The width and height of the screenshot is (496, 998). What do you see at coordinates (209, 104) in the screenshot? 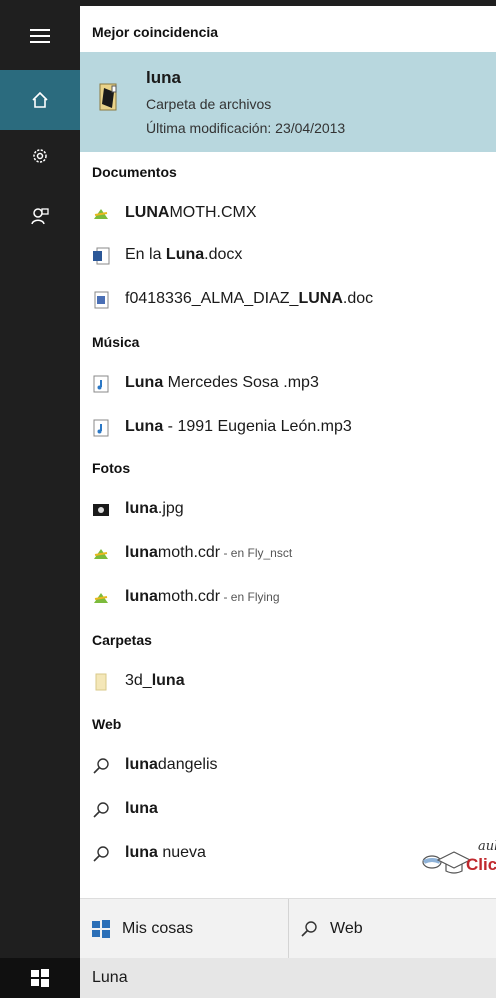
I see `best-match-type: Carpeta de archivos` at bounding box center [209, 104].